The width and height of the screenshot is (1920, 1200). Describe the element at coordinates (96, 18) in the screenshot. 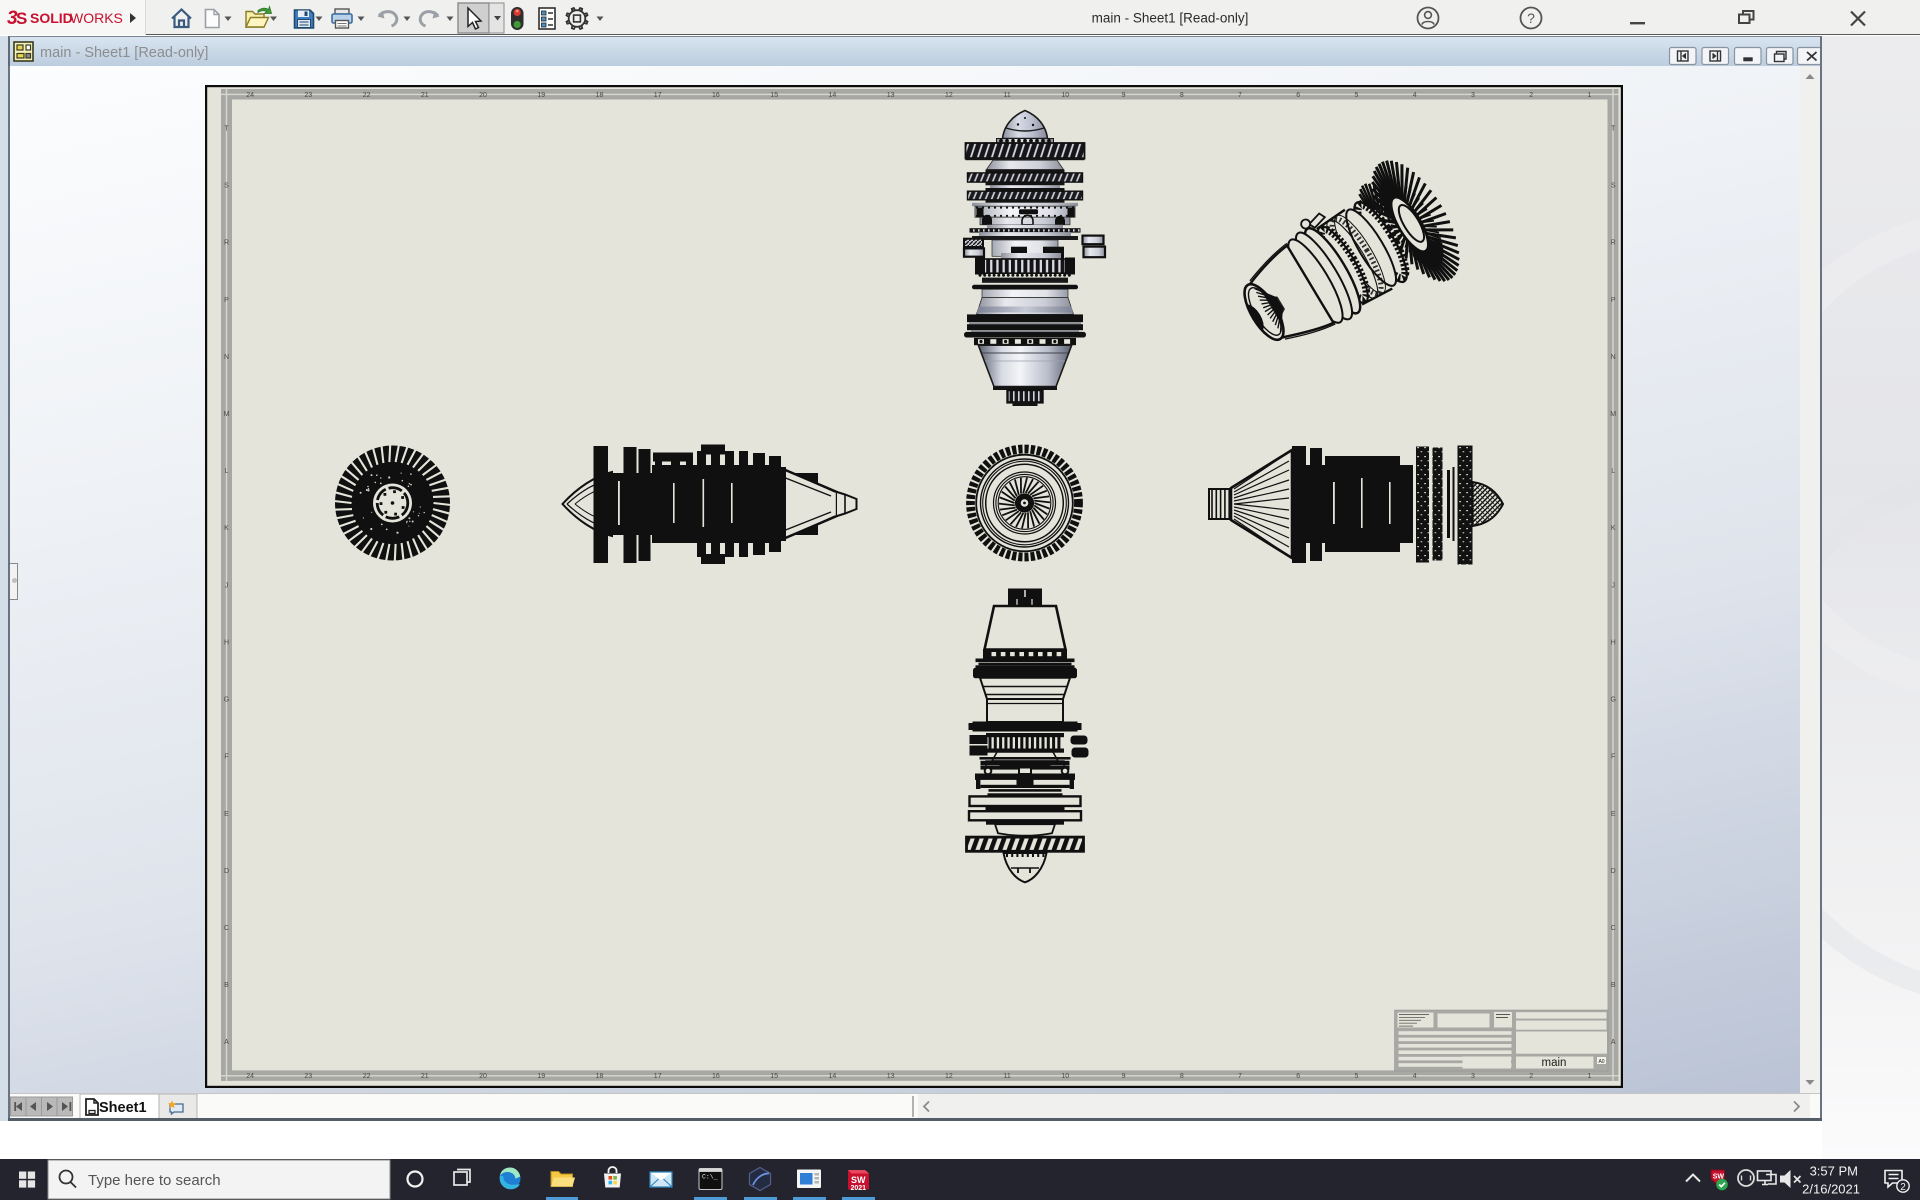

I see `svg-text: WORKS` at that location.